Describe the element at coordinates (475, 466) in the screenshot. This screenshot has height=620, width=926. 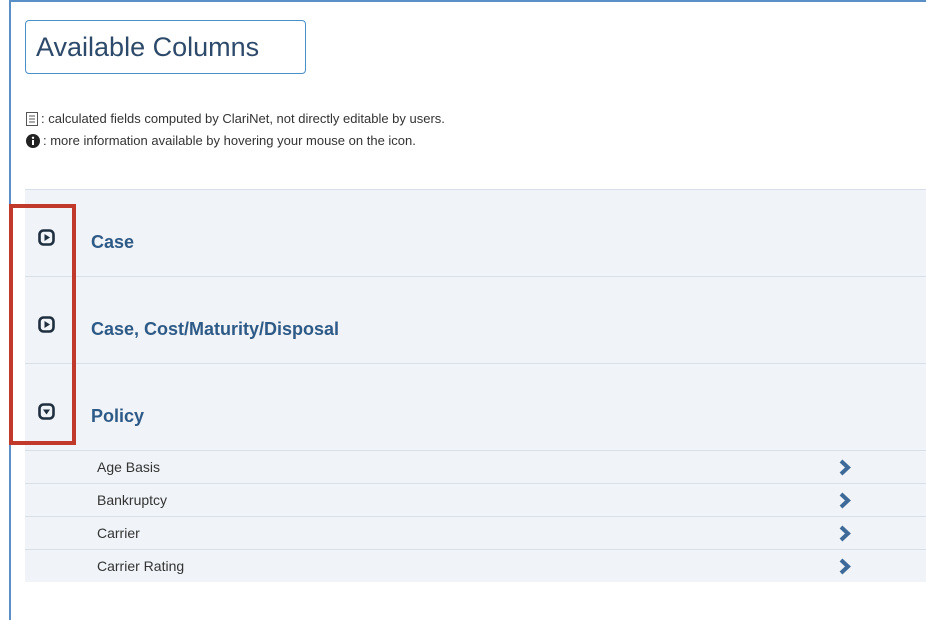
I see `list-item: Age Basis` at that location.